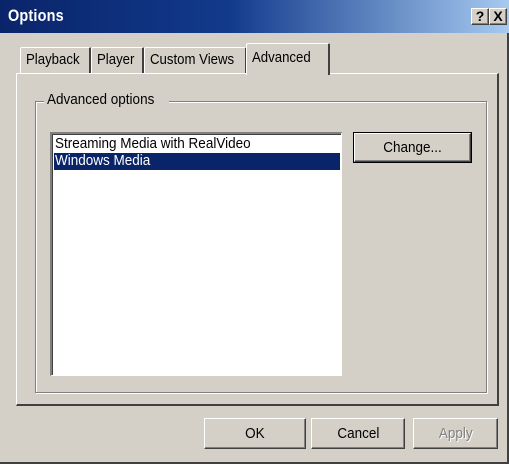 Image resolution: width=509 pixels, height=464 pixels. I want to click on tab-label: Player, so click(116, 59).